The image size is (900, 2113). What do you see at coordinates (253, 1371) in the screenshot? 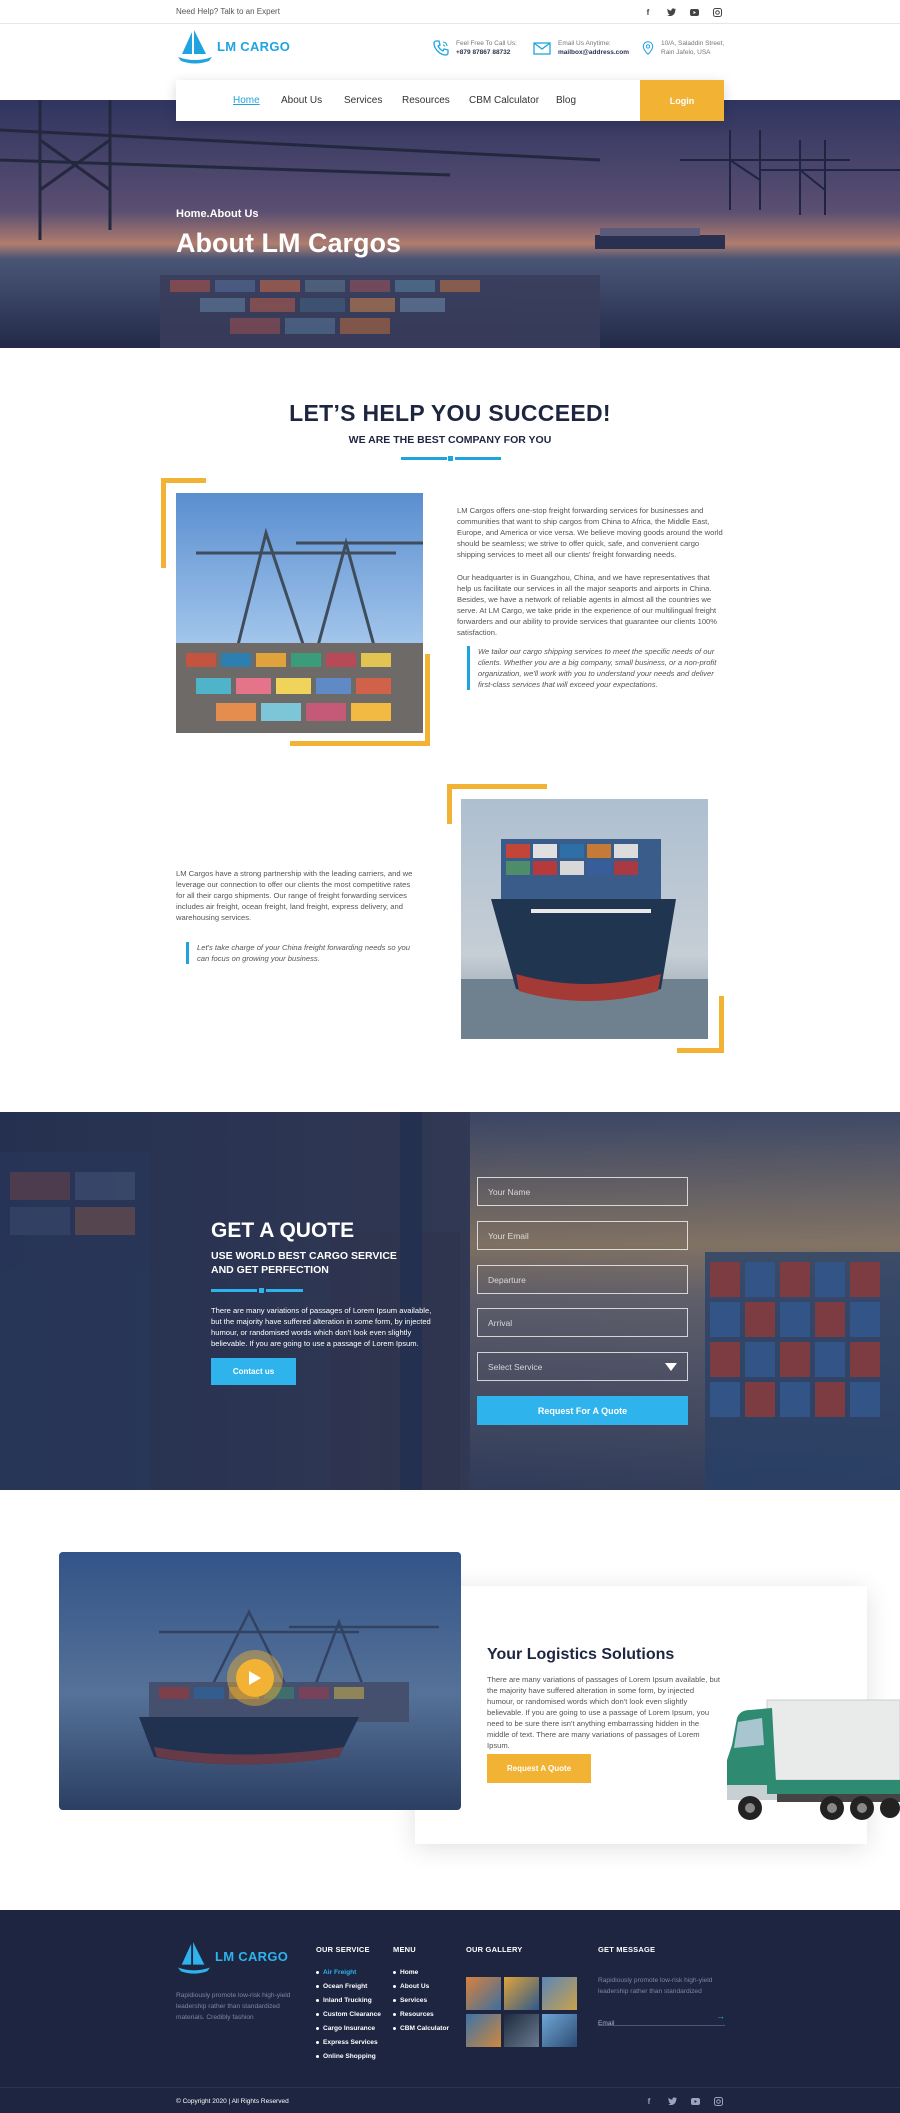
I see `contact-us-button: Contact us` at bounding box center [253, 1371].